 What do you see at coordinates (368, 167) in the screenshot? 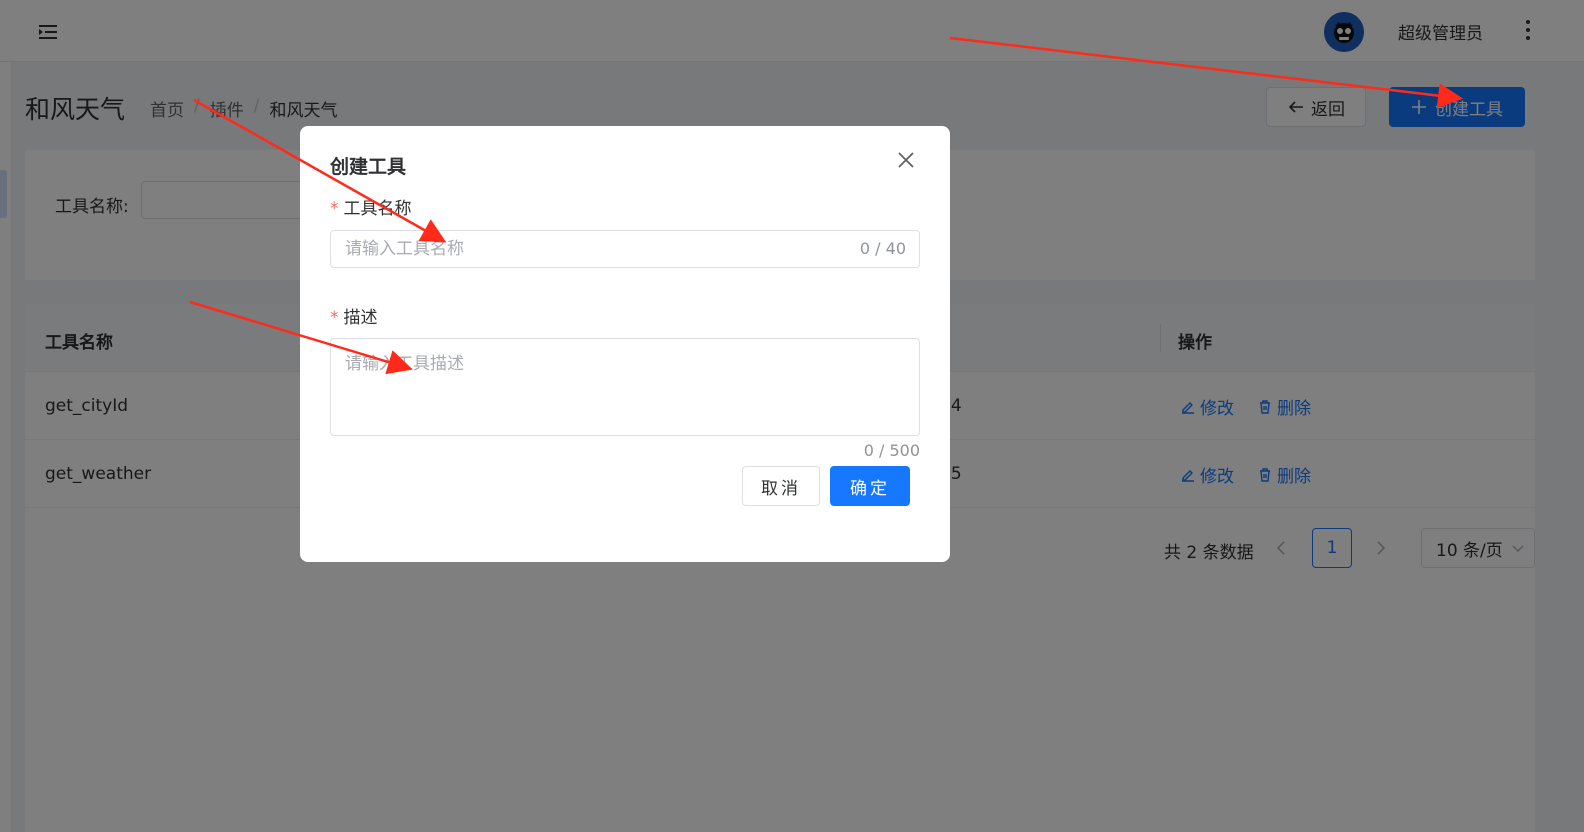
I see `dialog-title: 创建工具` at bounding box center [368, 167].